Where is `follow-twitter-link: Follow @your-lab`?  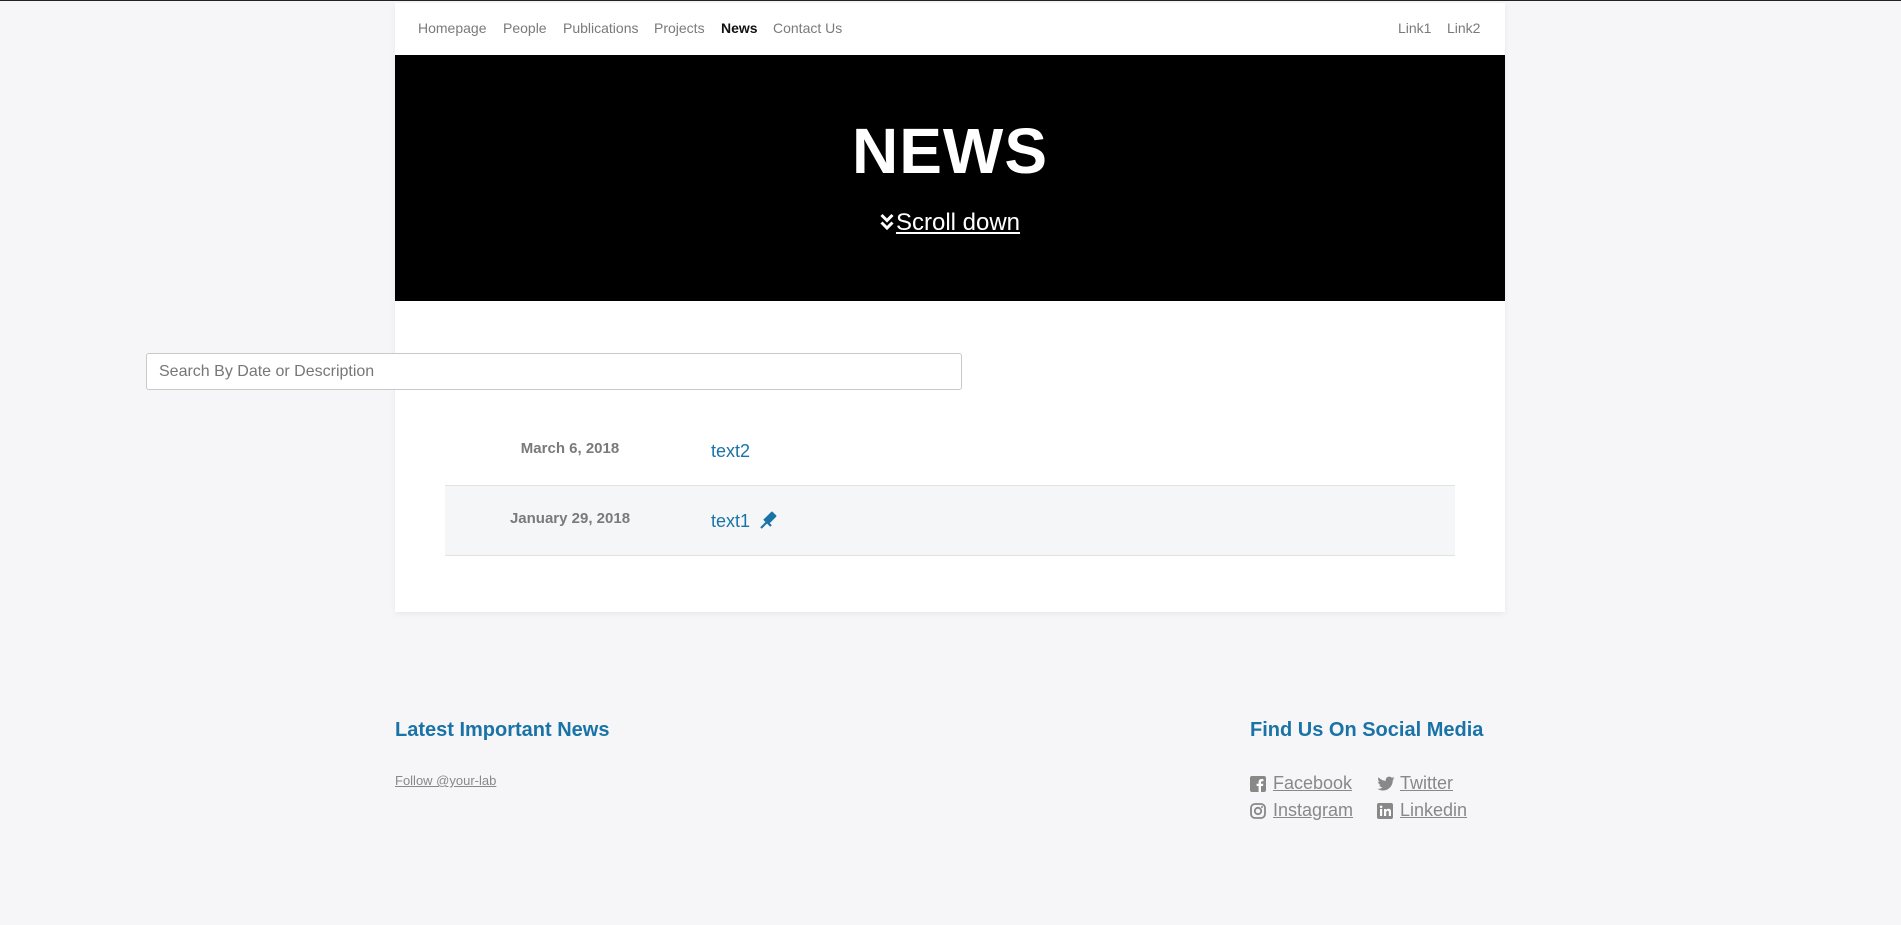 follow-twitter-link: Follow @your-lab is located at coordinates (445, 780).